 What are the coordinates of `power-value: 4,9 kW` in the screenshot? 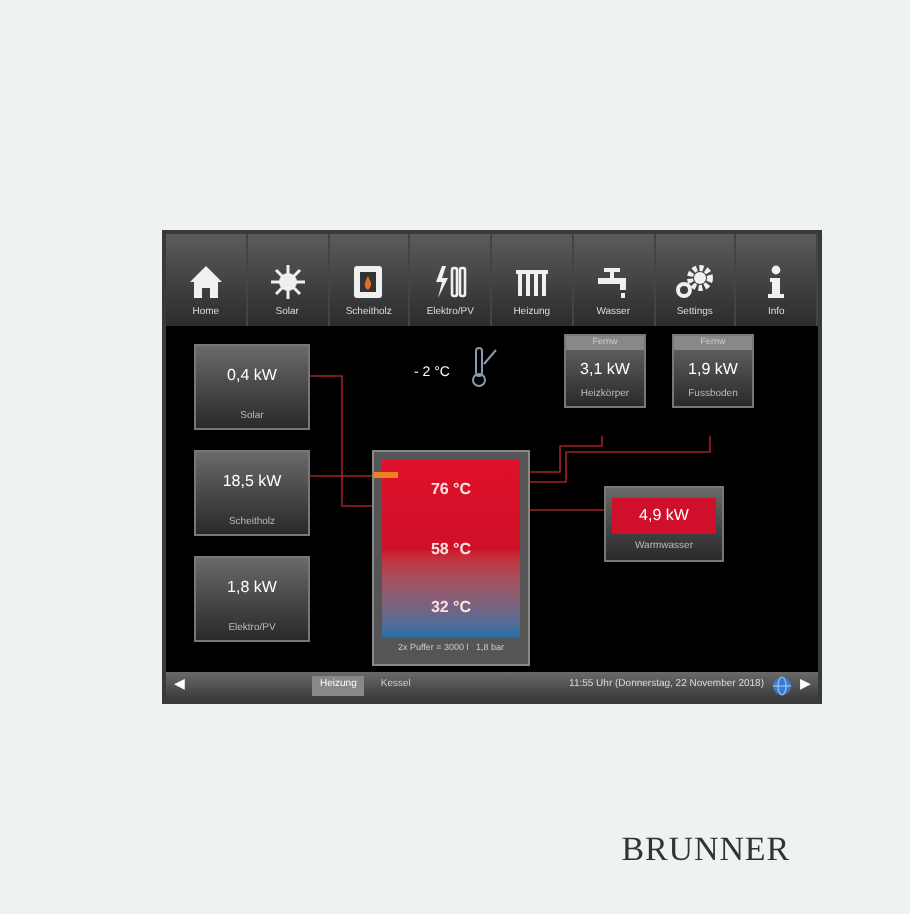 It's located at (664, 516).